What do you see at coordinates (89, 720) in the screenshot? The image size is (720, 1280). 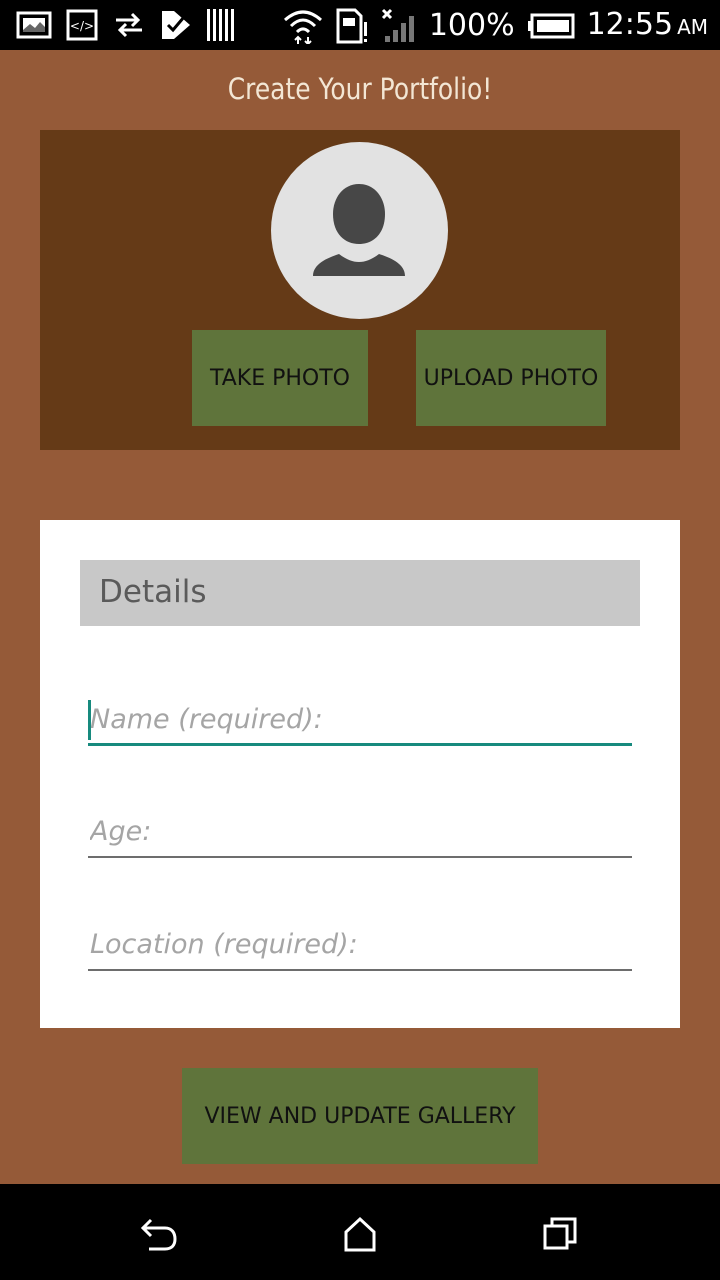 I see `text-cursor` at bounding box center [89, 720].